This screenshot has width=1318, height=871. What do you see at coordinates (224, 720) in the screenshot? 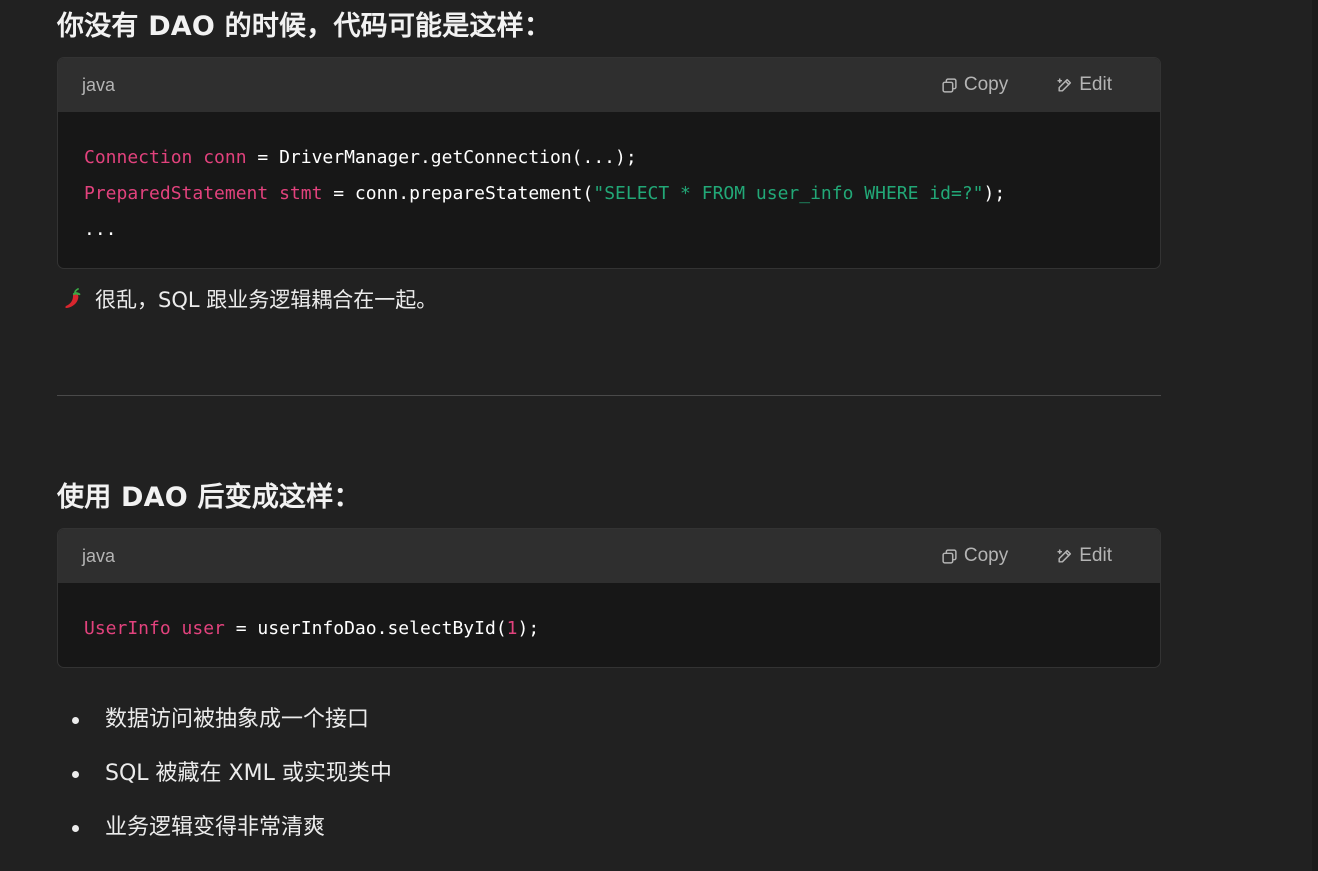
I see `list-item: 数据访问被抽象成一个接口` at bounding box center [224, 720].